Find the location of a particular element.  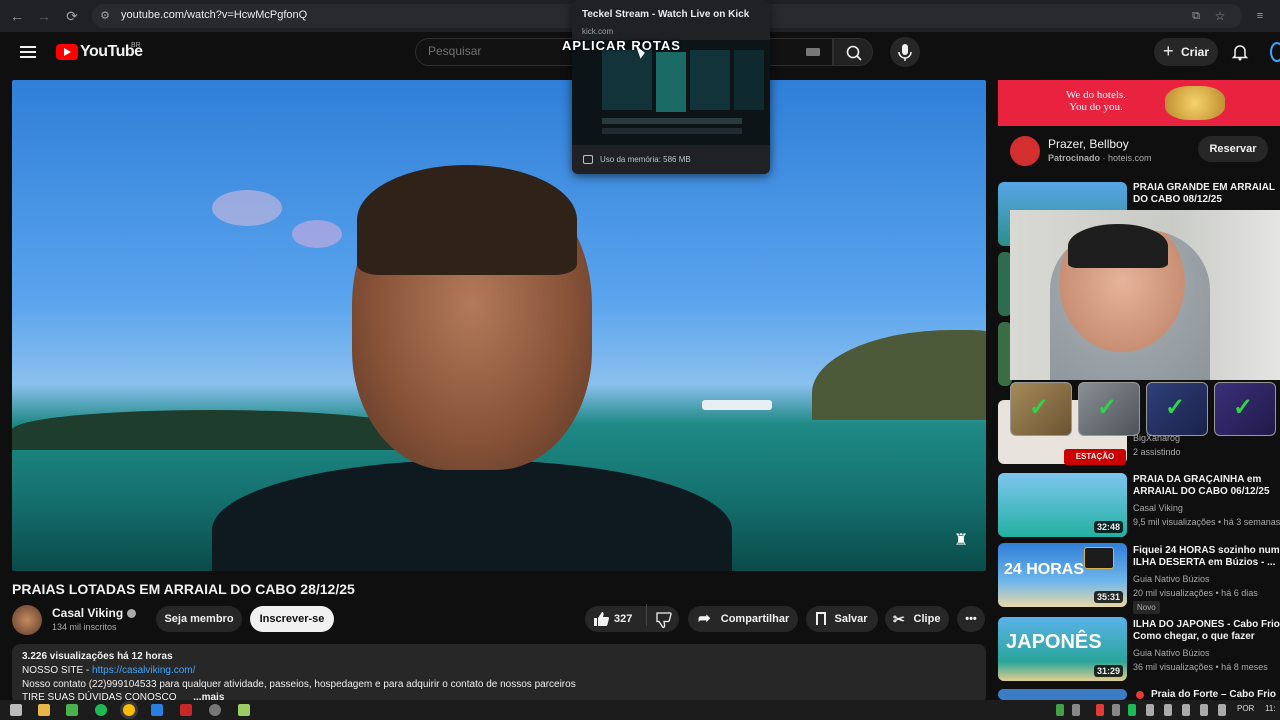

more-icon: ••• is located at coordinates (971, 619).